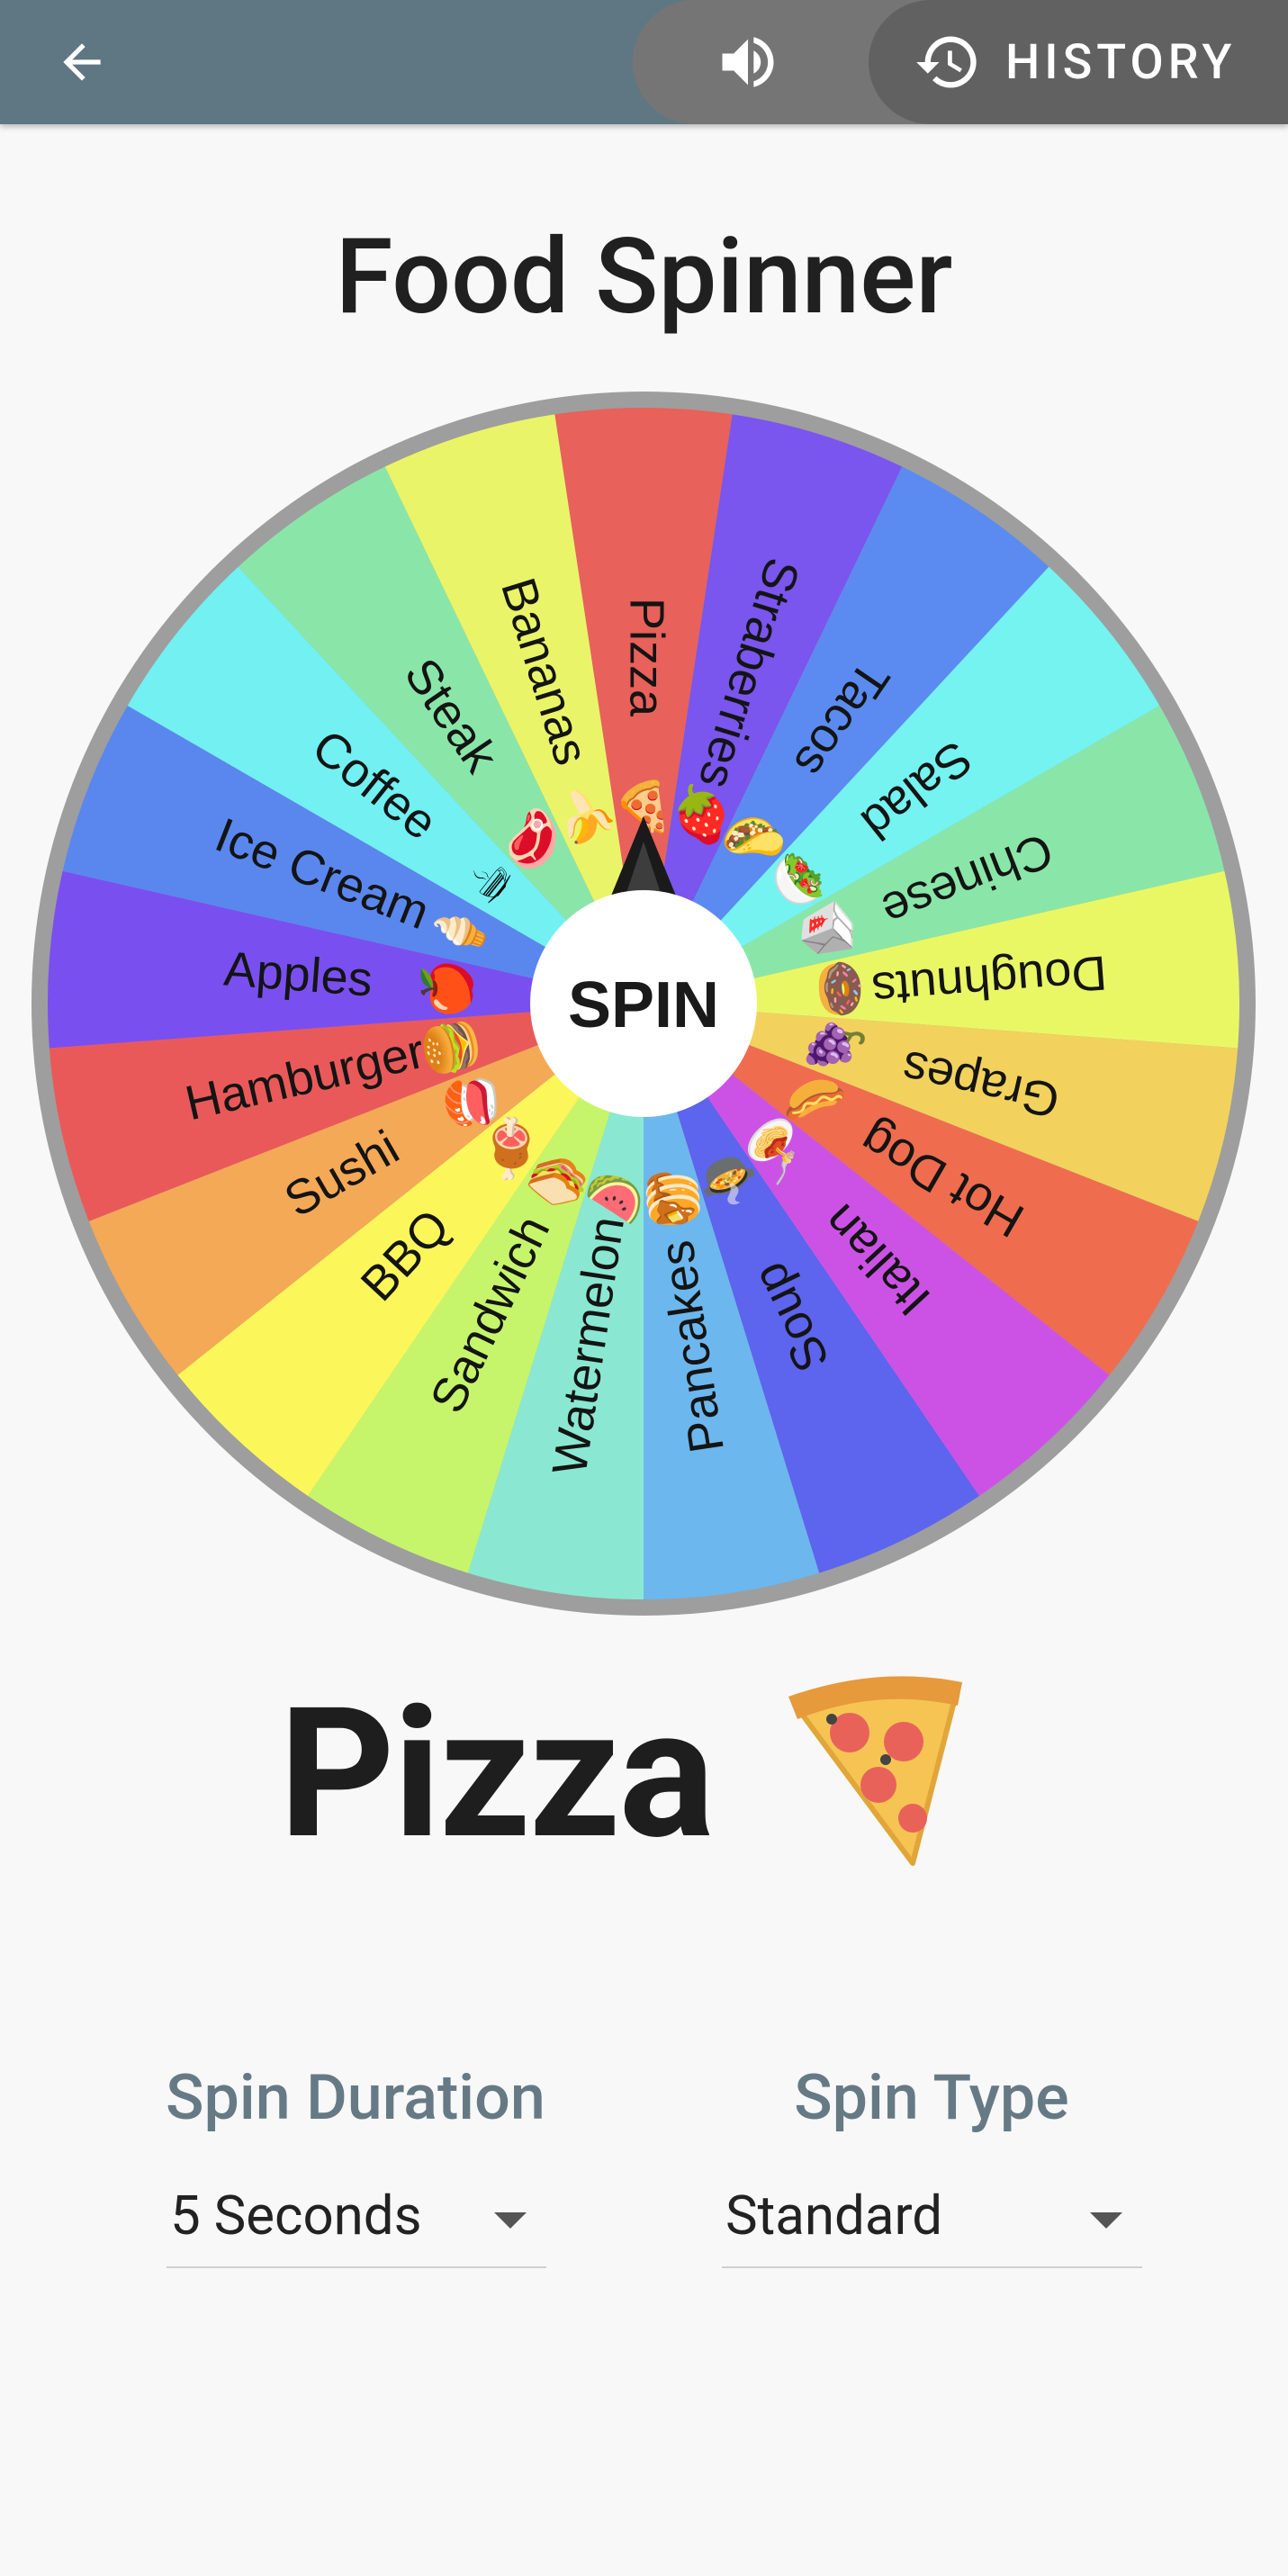  I want to click on spin-type-label: Spin Type, so click(931, 2098).